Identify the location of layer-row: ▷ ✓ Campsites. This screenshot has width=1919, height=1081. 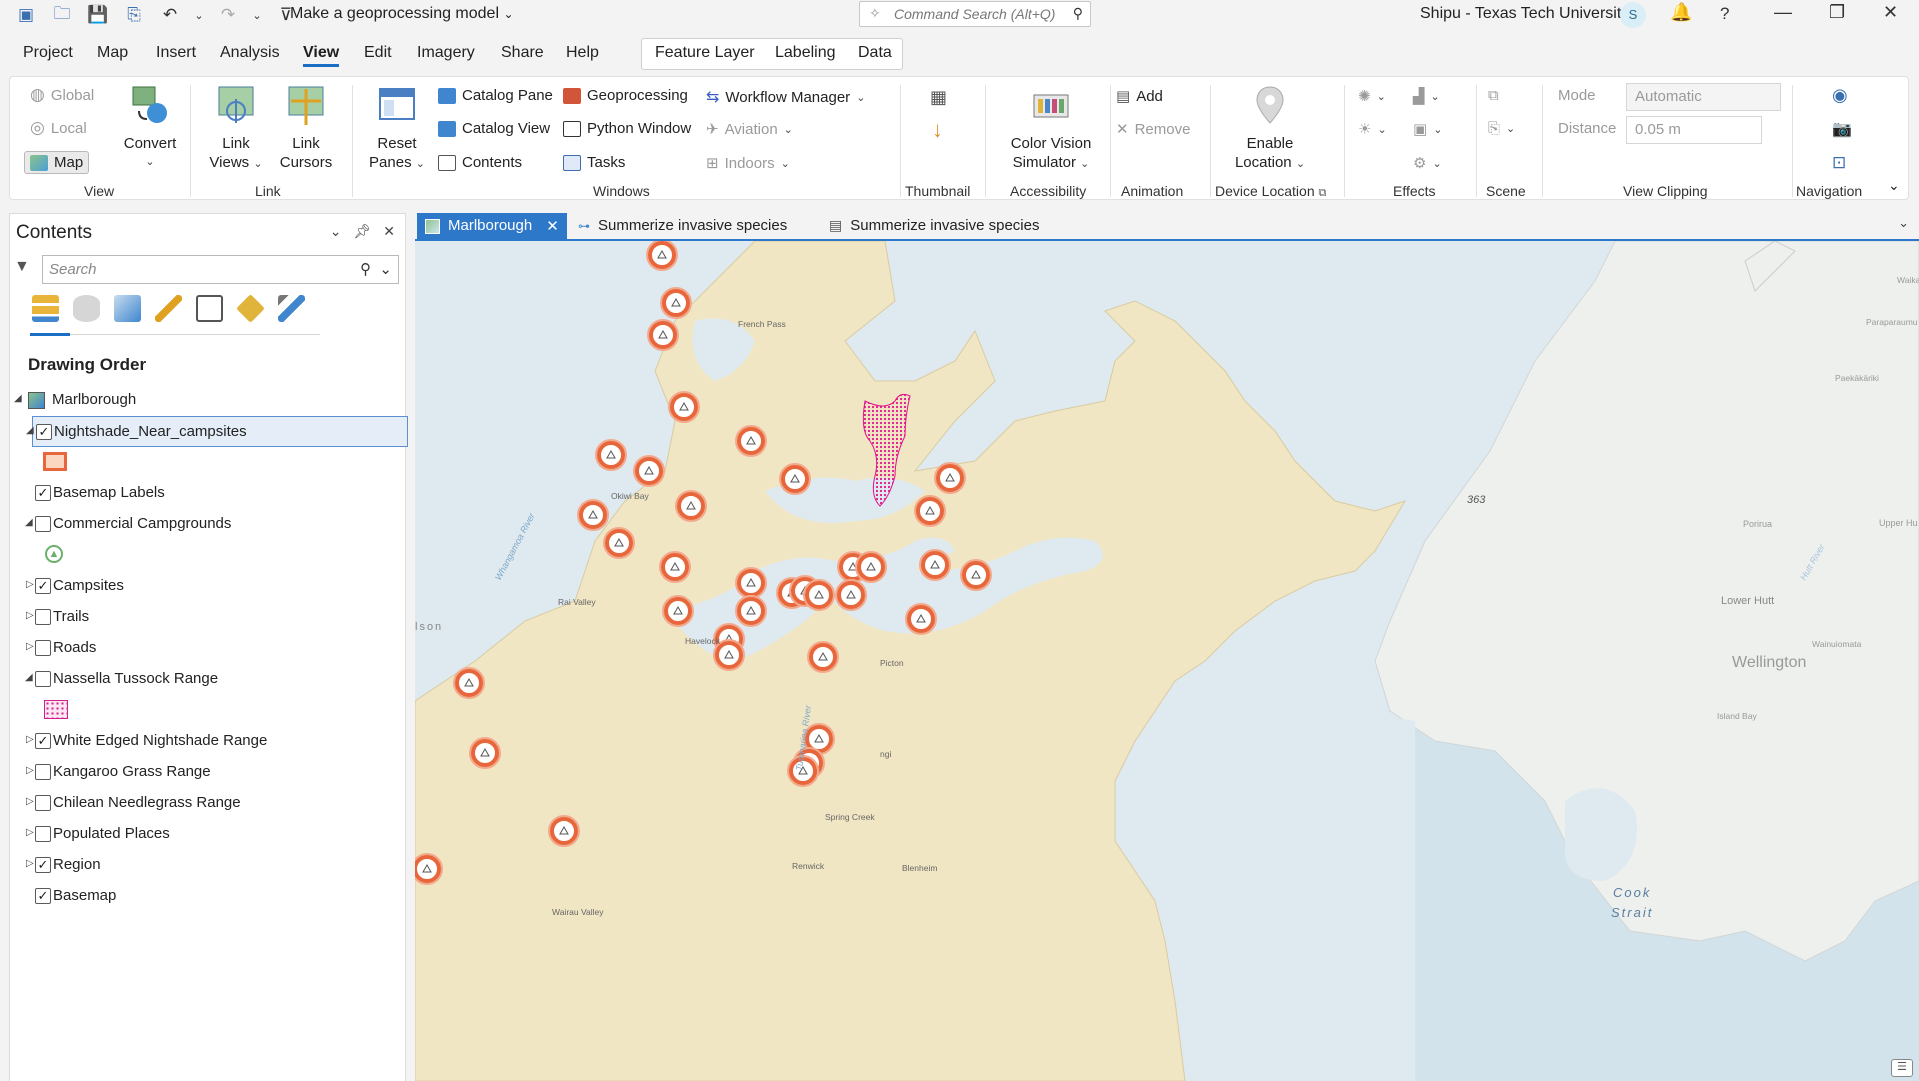
(207, 586).